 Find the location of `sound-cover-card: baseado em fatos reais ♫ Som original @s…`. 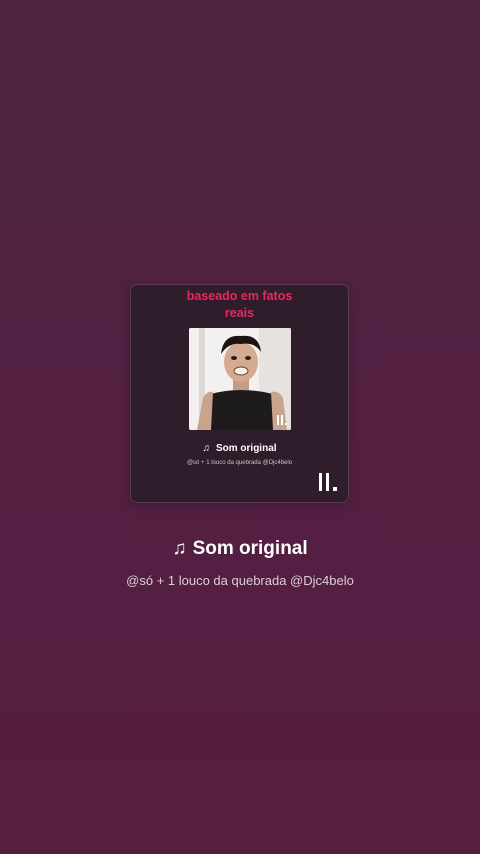

sound-cover-card: baseado em fatos reais ♫ Som original @s… is located at coordinates (239, 393).